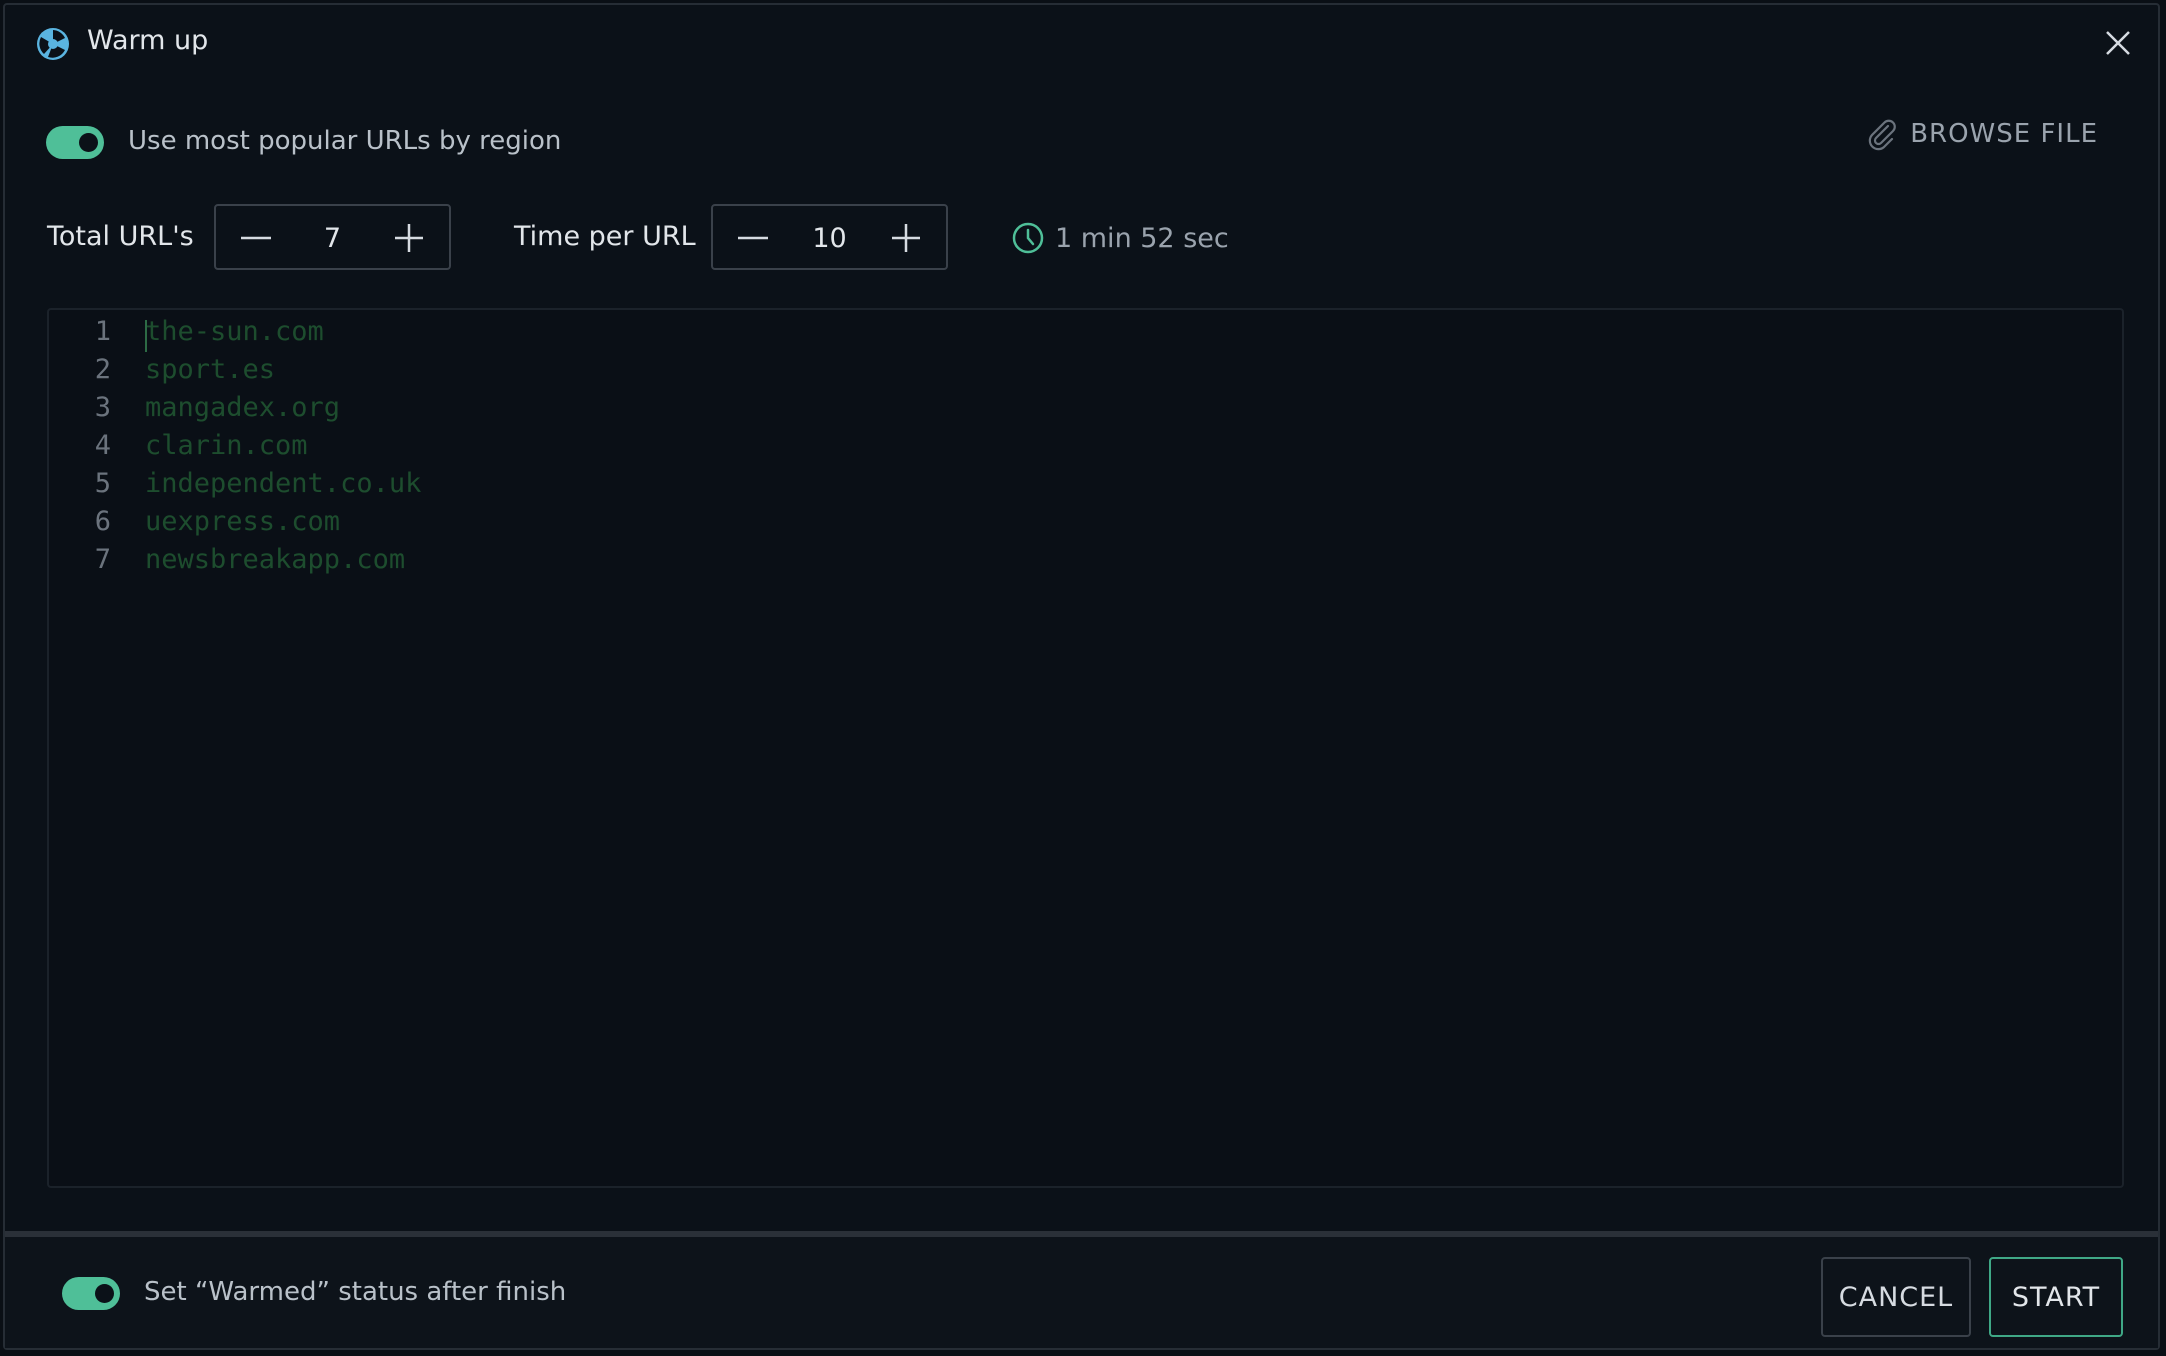 Image resolution: width=2166 pixels, height=1356 pixels. What do you see at coordinates (102, 521) in the screenshot?
I see `line-number: 6` at bounding box center [102, 521].